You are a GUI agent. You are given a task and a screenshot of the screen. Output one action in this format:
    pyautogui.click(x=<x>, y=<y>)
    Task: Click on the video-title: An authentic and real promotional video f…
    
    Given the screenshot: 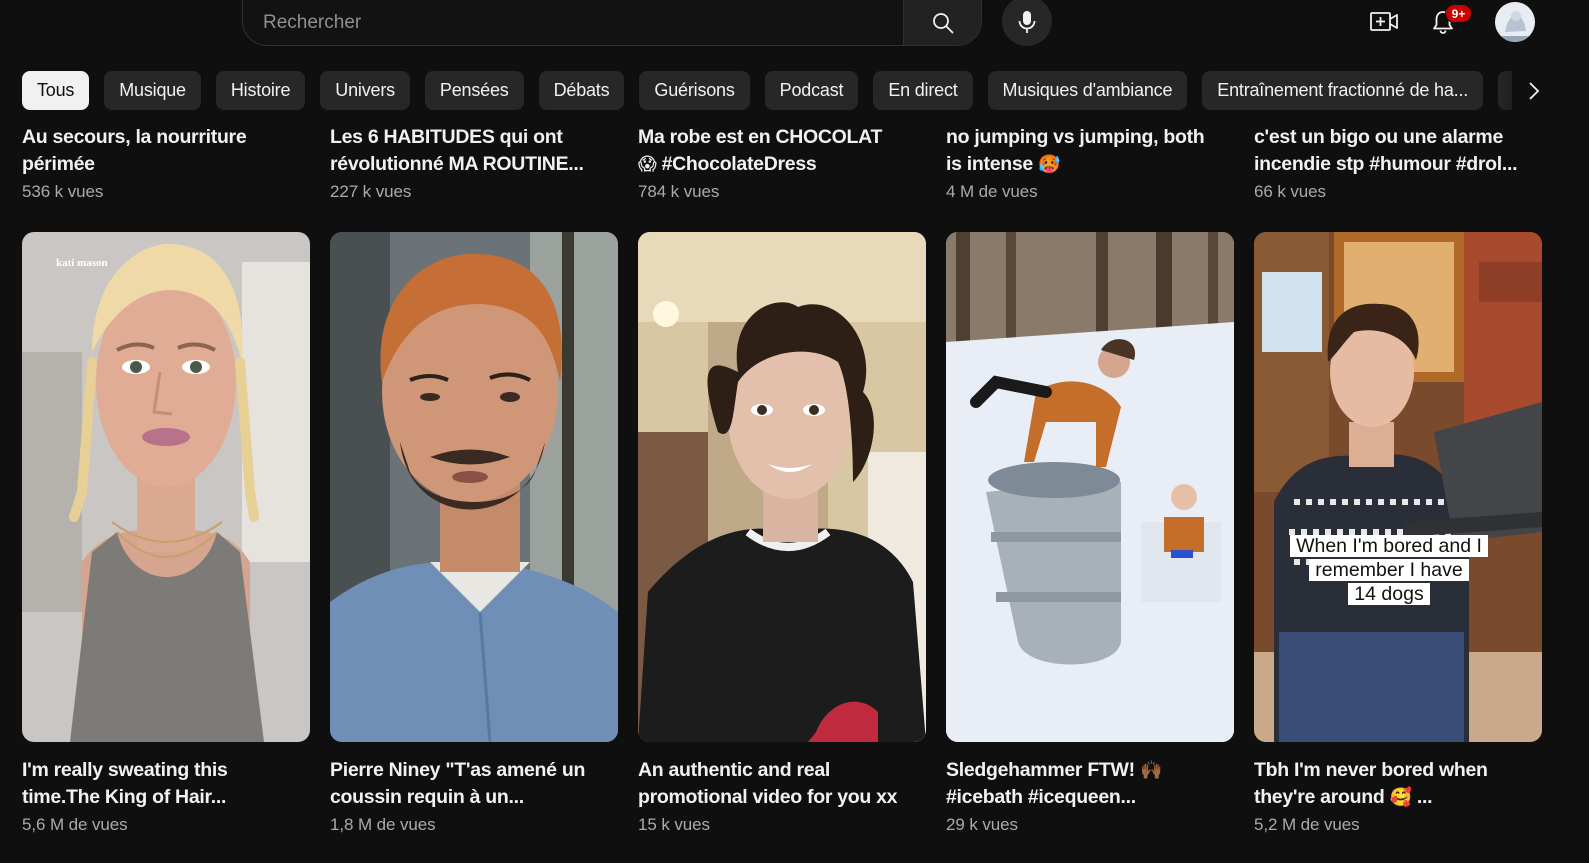 What is the action you would take?
    pyautogui.click(x=782, y=784)
    